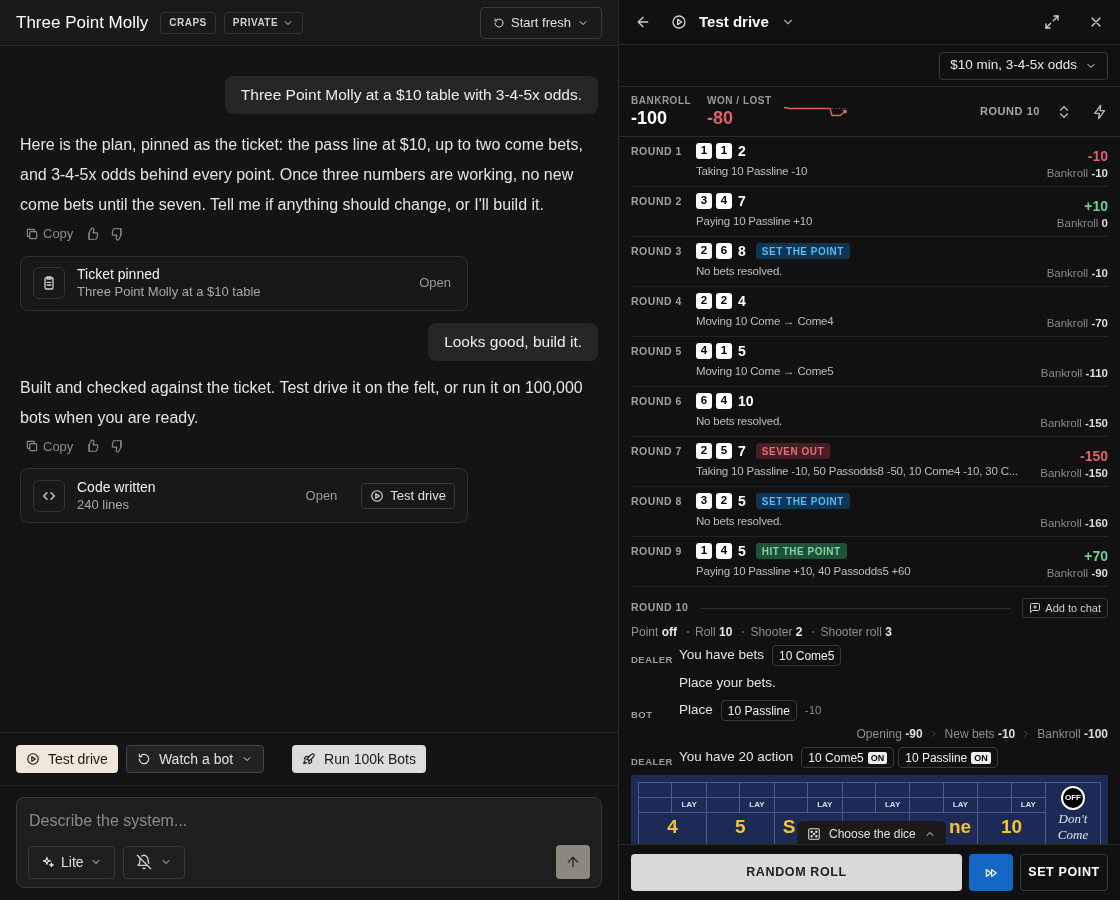  Describe the element at coordinates (789, 827) in the screenshot. I see `box-number: S` at that location.